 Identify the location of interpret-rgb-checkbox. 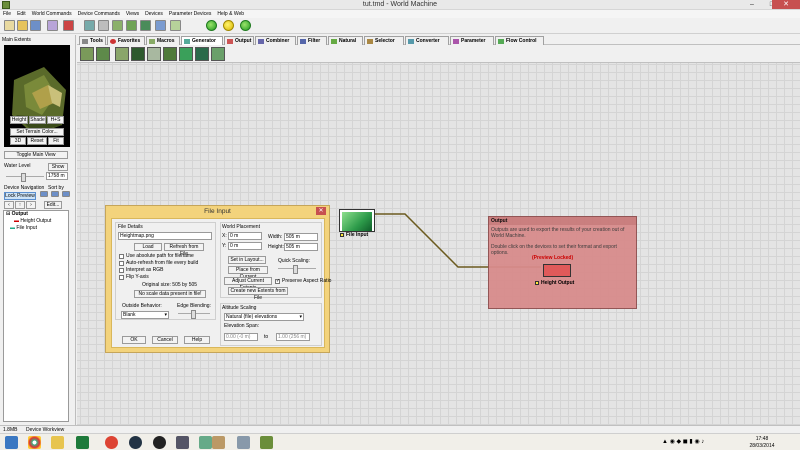
(121, 270).